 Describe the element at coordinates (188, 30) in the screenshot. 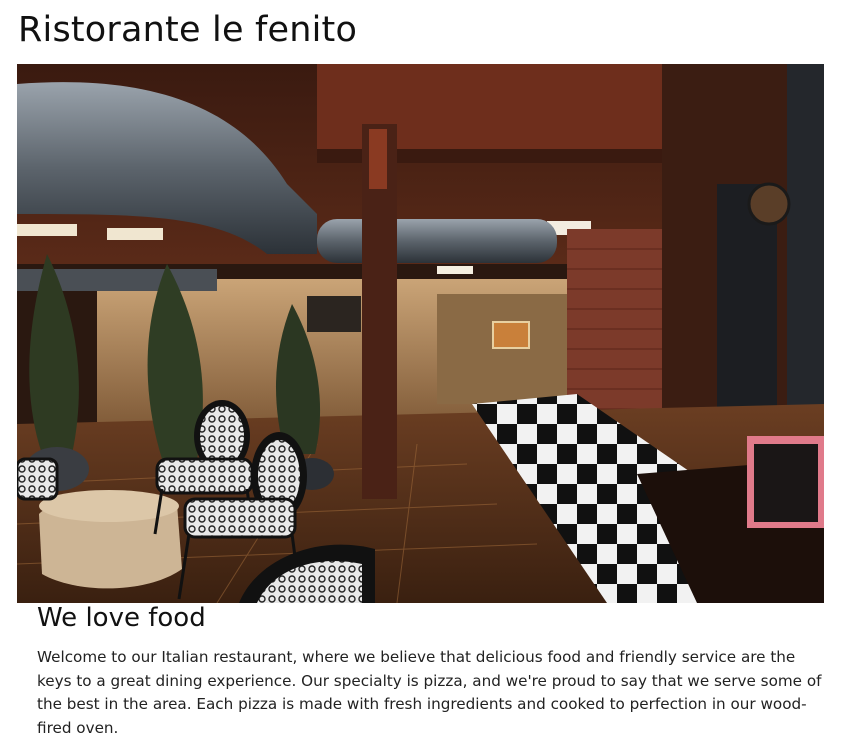

I see `page-title: Ristorante le fenito` at that location.